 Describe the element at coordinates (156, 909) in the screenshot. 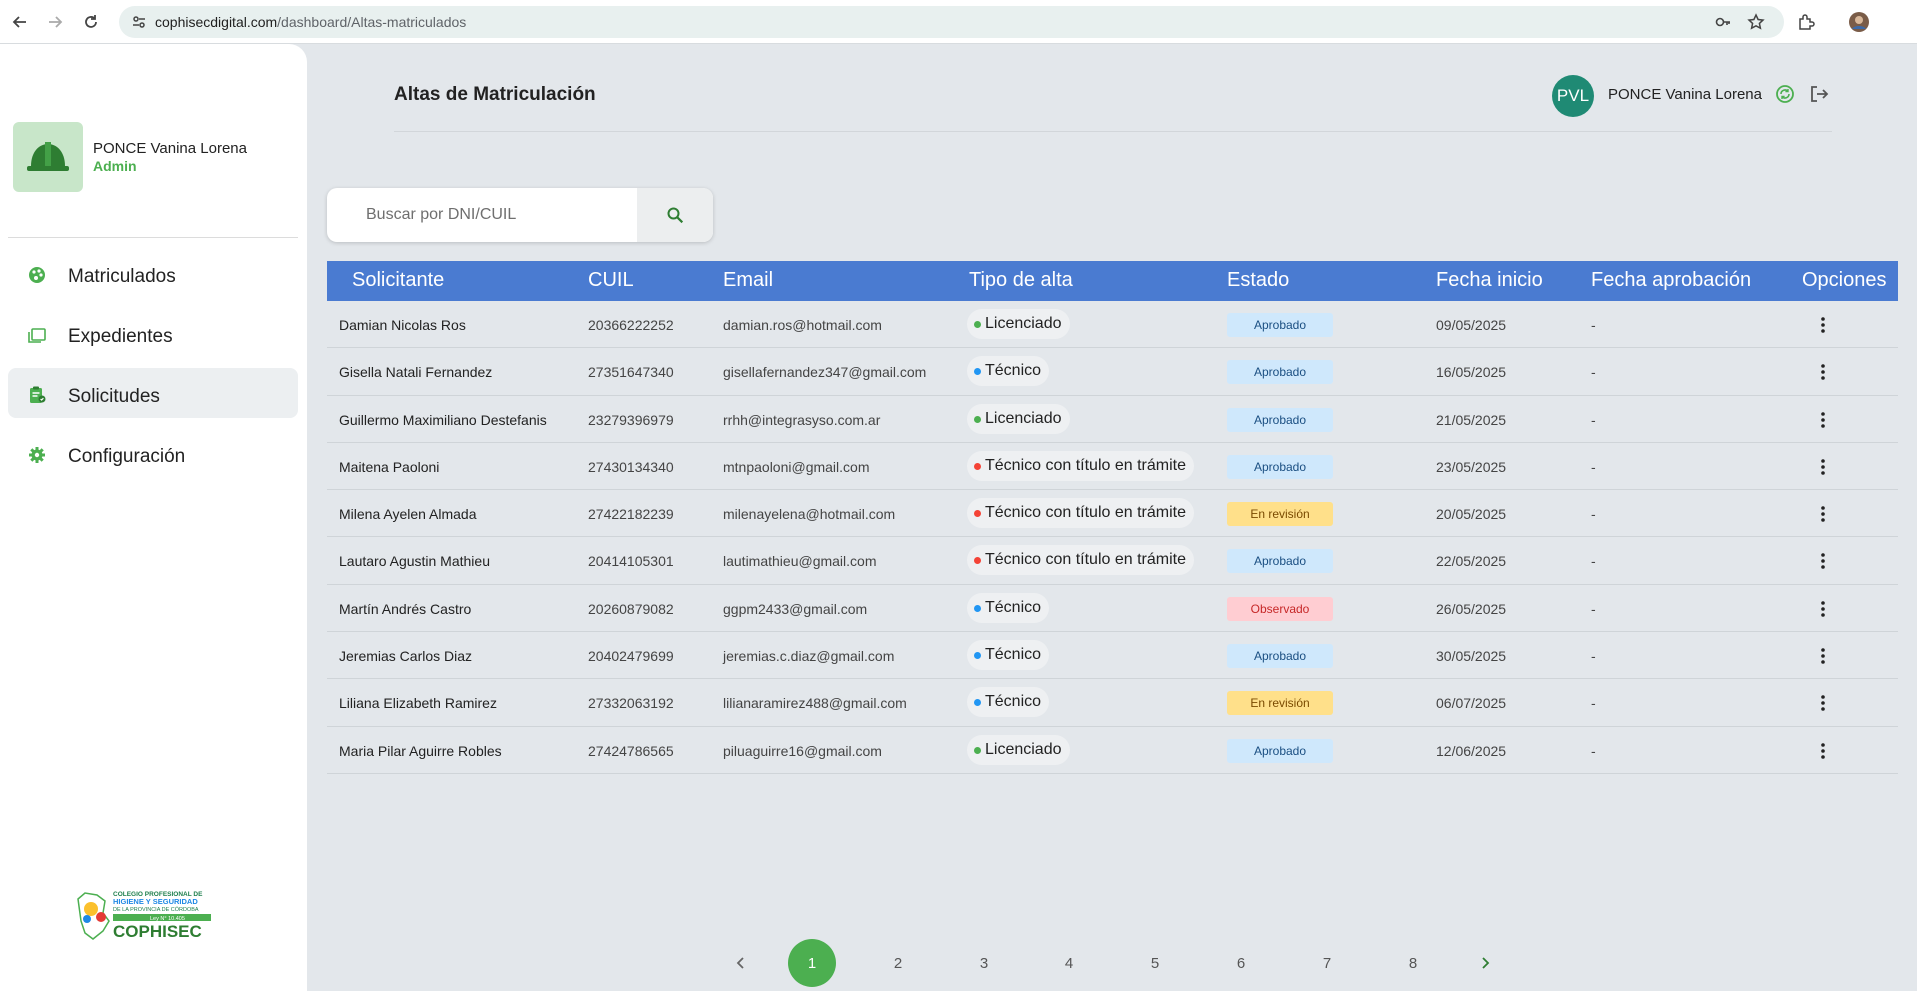

I see `svg-text: DE LA PROVINCIA DE CÓRDOBA` at that location.